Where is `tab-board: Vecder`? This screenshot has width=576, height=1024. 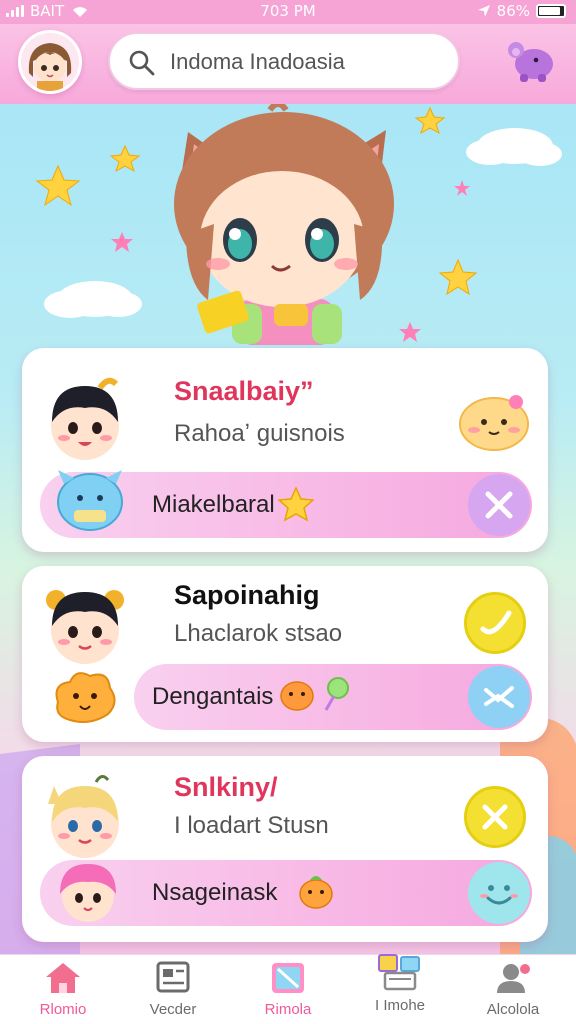
tab-board: Vecder is located at coordinates (173, 991).